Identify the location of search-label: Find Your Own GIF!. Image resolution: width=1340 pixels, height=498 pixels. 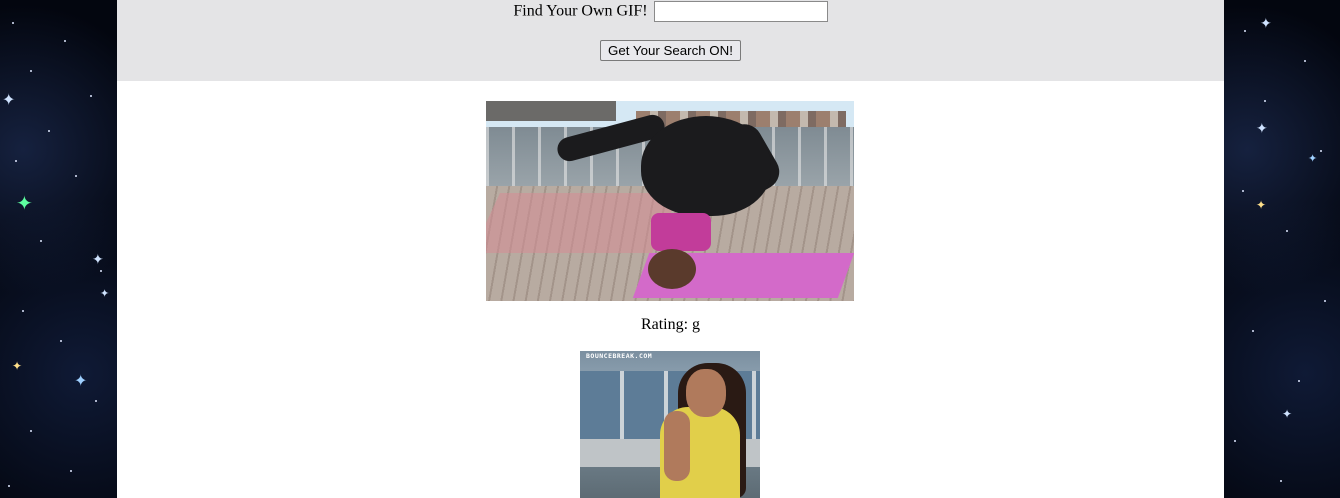
(580, 11).